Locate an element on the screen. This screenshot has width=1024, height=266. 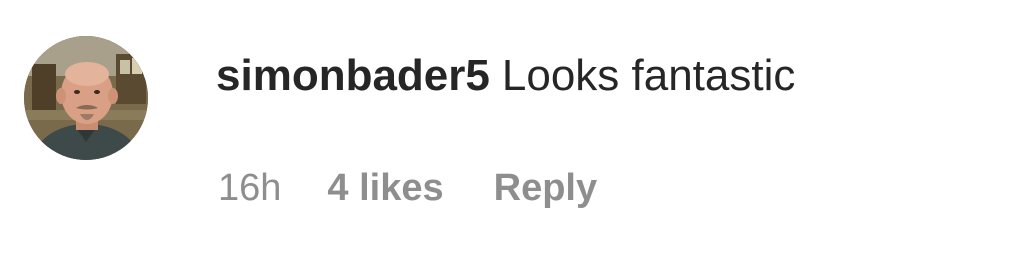
comment-meta: 16h 4 likes Reply is located at coordinates (407, 188).